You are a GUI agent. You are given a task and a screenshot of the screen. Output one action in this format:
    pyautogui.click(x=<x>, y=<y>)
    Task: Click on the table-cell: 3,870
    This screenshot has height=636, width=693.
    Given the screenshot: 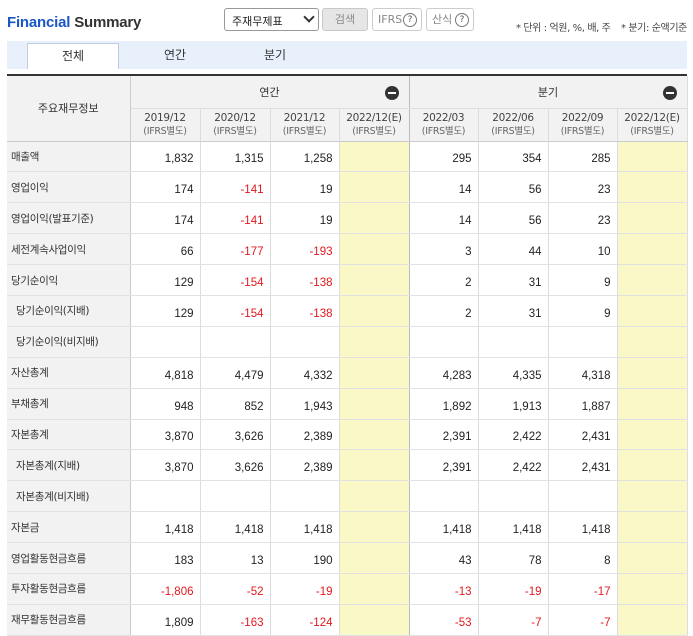 What is the action you would take?
    pyautogui.click(x=165, y=435)
    